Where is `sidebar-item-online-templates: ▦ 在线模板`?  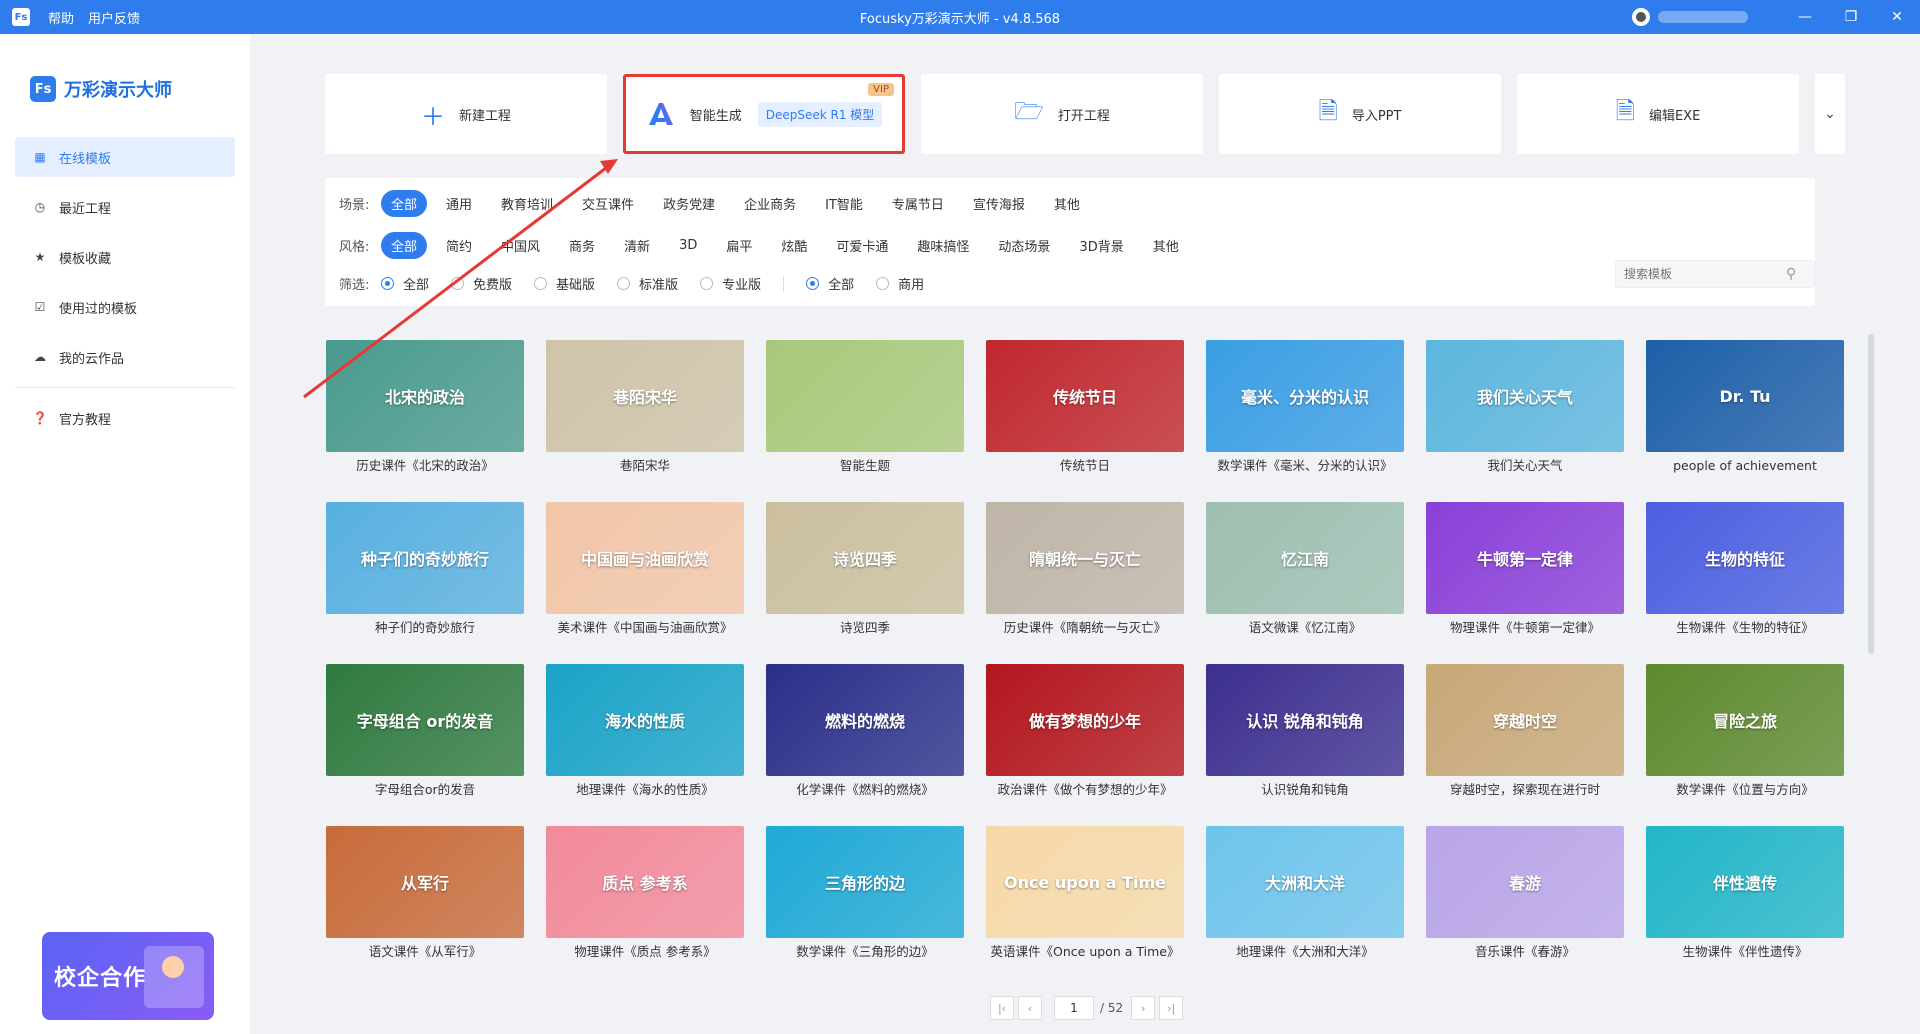
sidebar-item-online-templates: ▦ 在线模板 is located at coordinates (125, 157).